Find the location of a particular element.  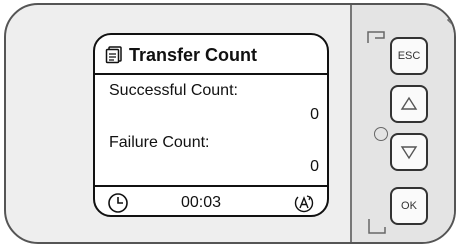

successful-count-value: 0 is located at coordinates (314, 114).